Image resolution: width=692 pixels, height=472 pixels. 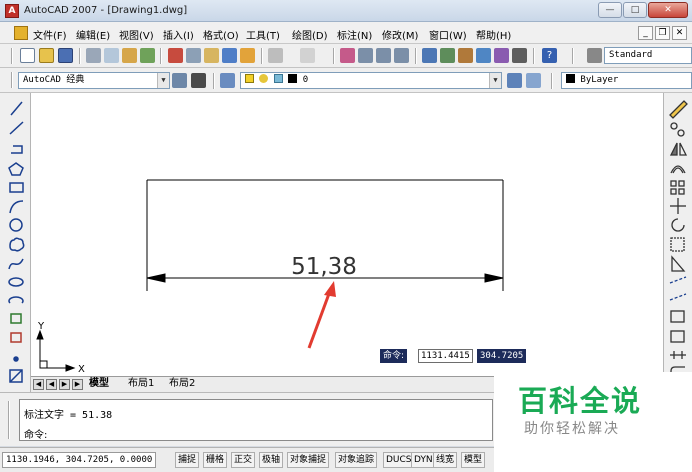 I want to click on otrack-toggle: 对象追踪, so click(x=356, y=460).